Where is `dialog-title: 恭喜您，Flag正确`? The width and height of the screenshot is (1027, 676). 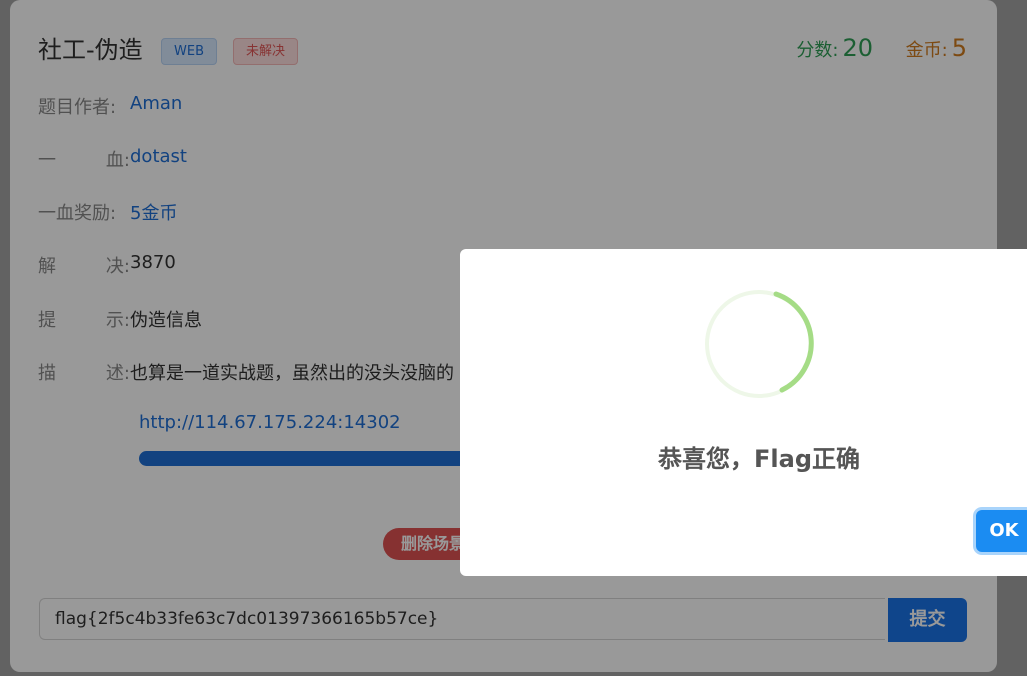 dialog-title: 恭喜您，Flag正确 is located at coordinates (759, 459).